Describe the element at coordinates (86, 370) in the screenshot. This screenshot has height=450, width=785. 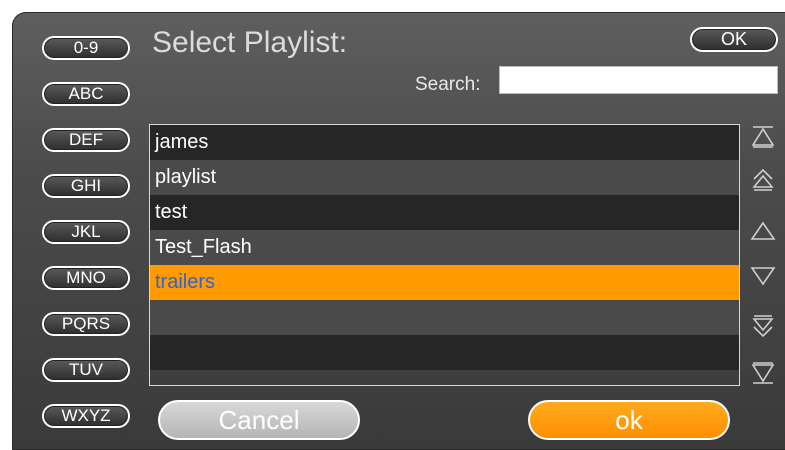
I see `letter-button-tuv: TUV` at that location.